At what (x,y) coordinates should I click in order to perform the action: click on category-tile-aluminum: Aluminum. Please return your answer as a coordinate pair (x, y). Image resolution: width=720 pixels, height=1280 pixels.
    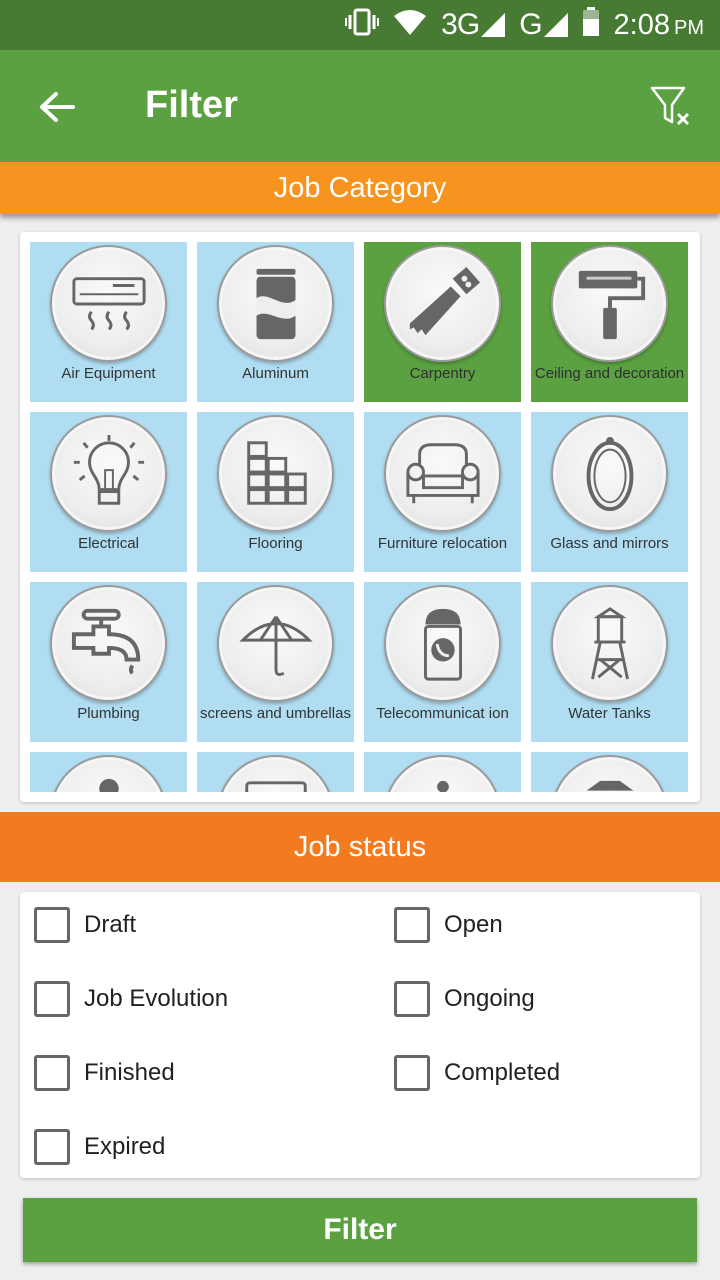
    Looking at the image, I should click on (275, 322).